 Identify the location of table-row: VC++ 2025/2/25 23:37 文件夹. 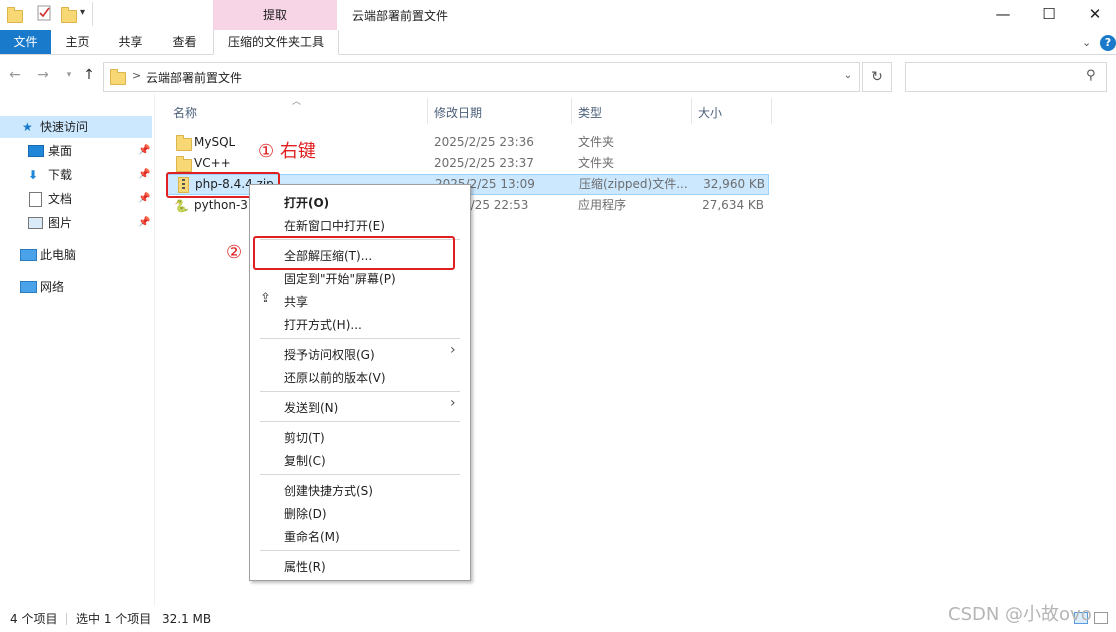
(467, 163).